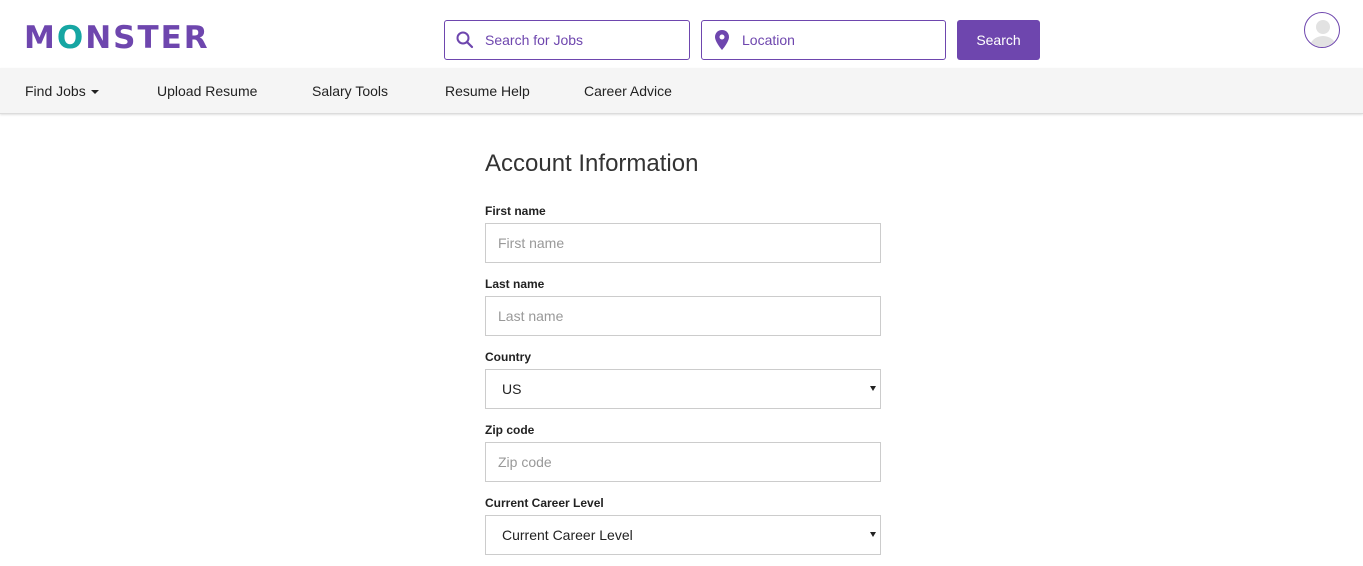  I want to click on nav-item-label: Find Jobs, so click(55, 91).